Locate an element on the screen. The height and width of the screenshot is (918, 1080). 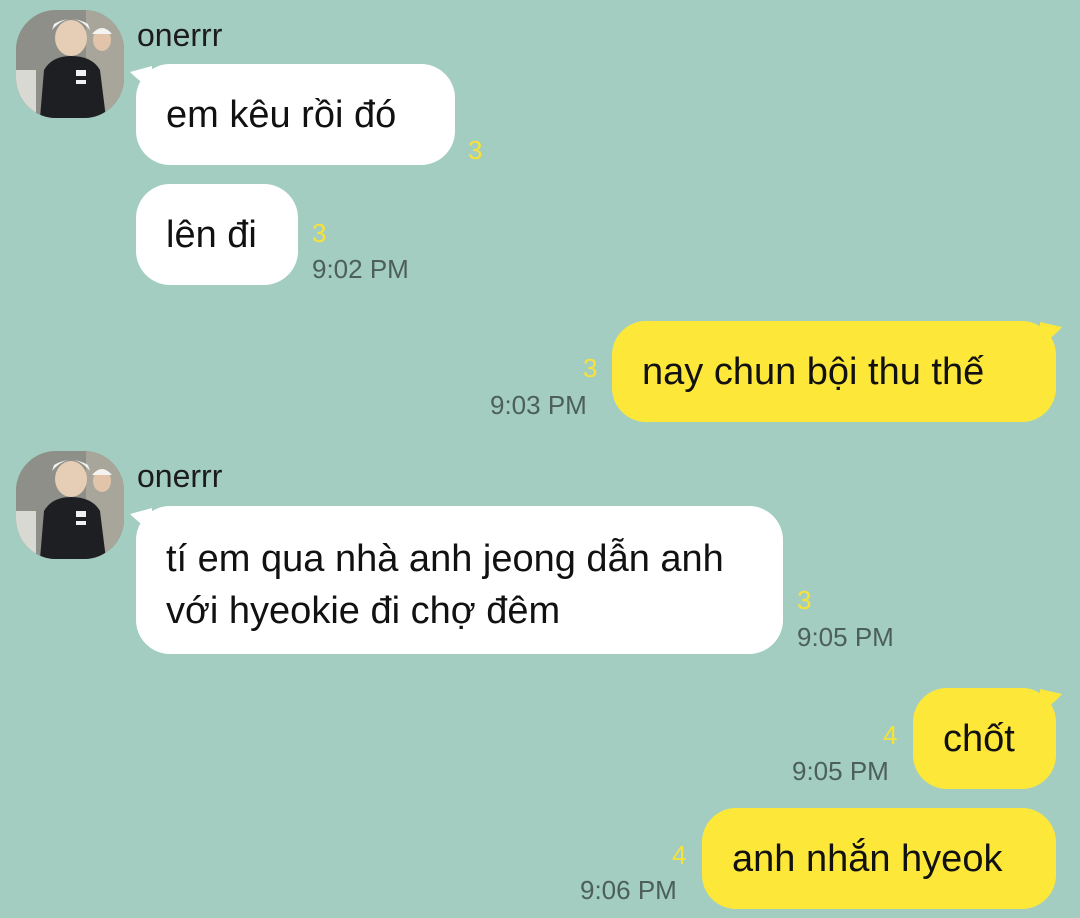
message-bubble-incoming: lên đi is located at coordinates (217, 234).